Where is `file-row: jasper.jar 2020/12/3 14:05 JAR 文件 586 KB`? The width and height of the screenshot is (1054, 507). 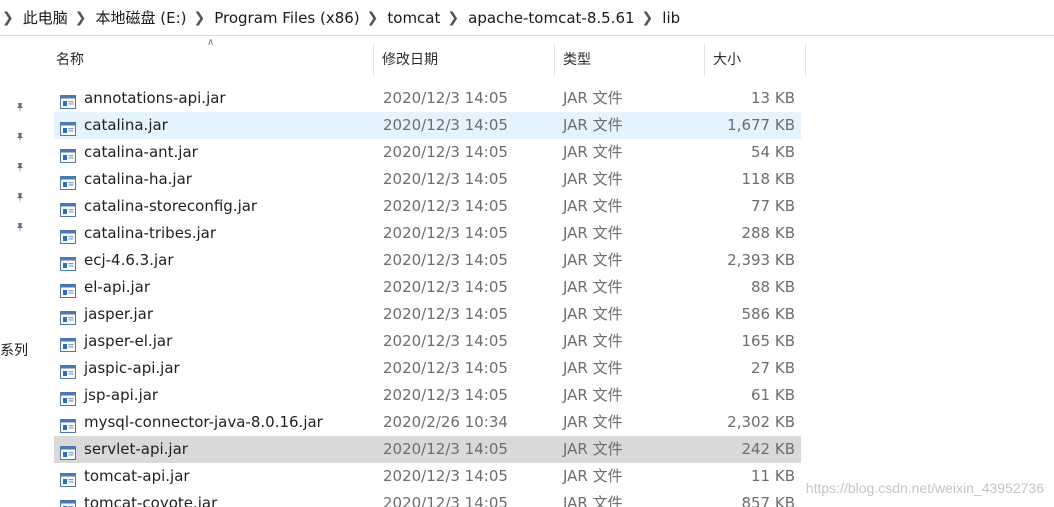 file-row: jasper.jar 2020/12/3 14:05 JAR 文件 586 KB is located at coordinates (427, 314).